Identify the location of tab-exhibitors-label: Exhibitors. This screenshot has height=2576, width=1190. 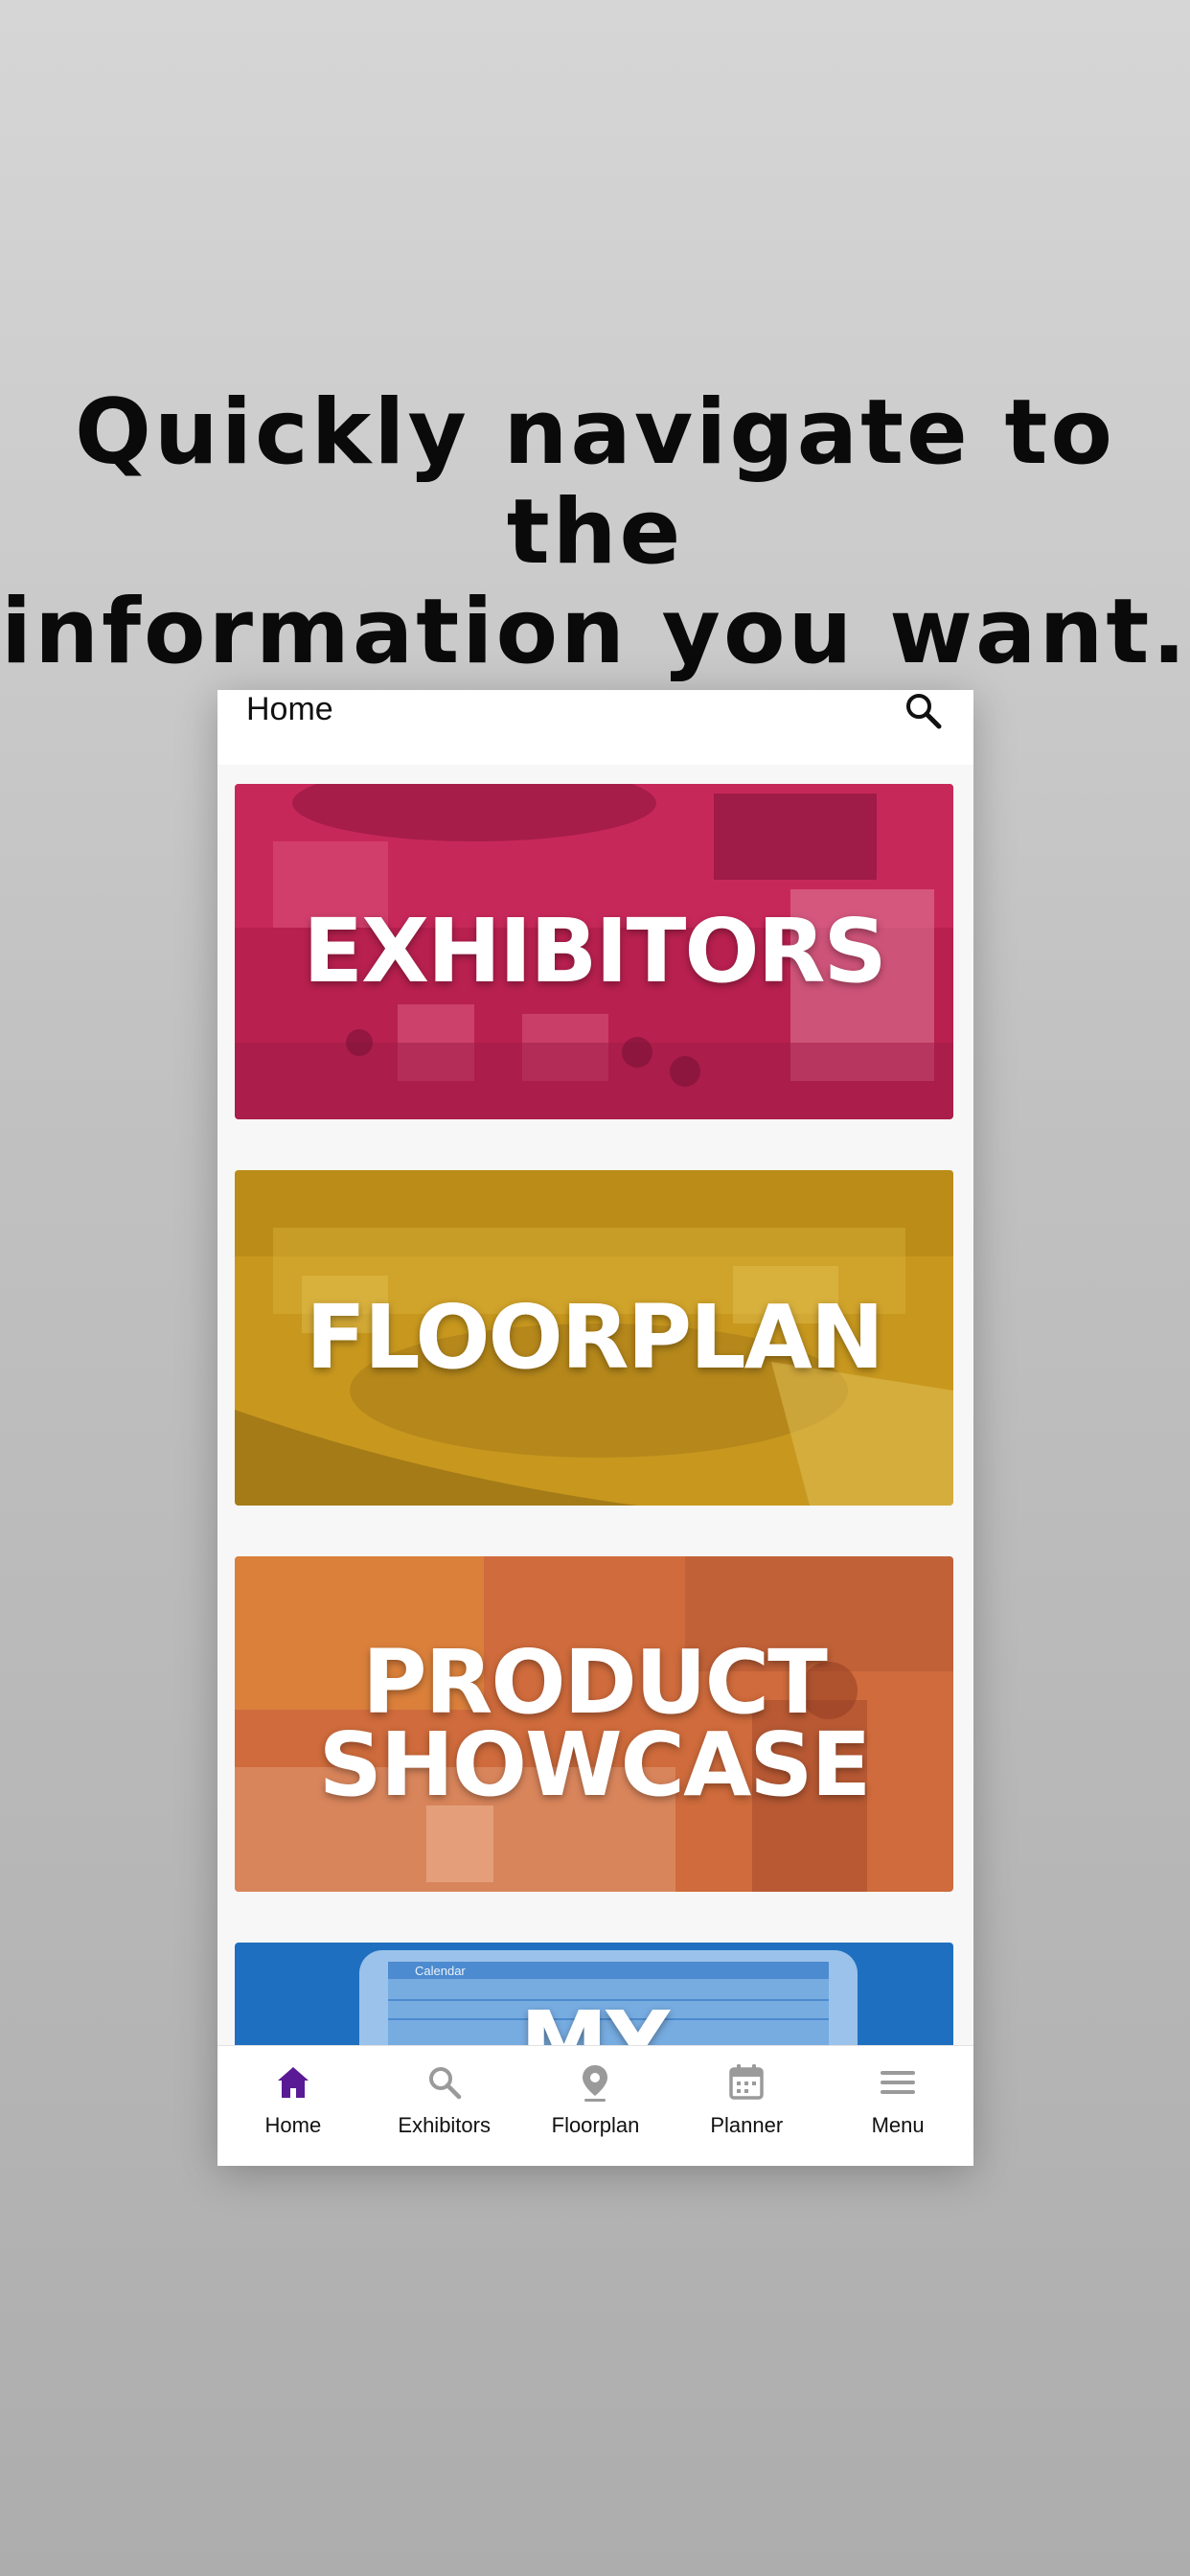
(445, 2125).